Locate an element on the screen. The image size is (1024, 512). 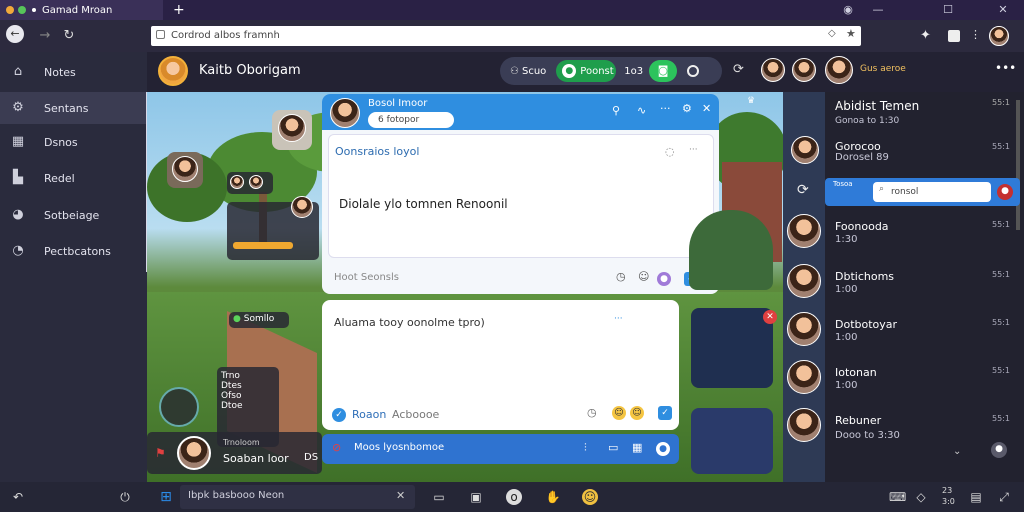
panel-subtitle: Gonoa to 1:30 is located at coordinates (867, 121).